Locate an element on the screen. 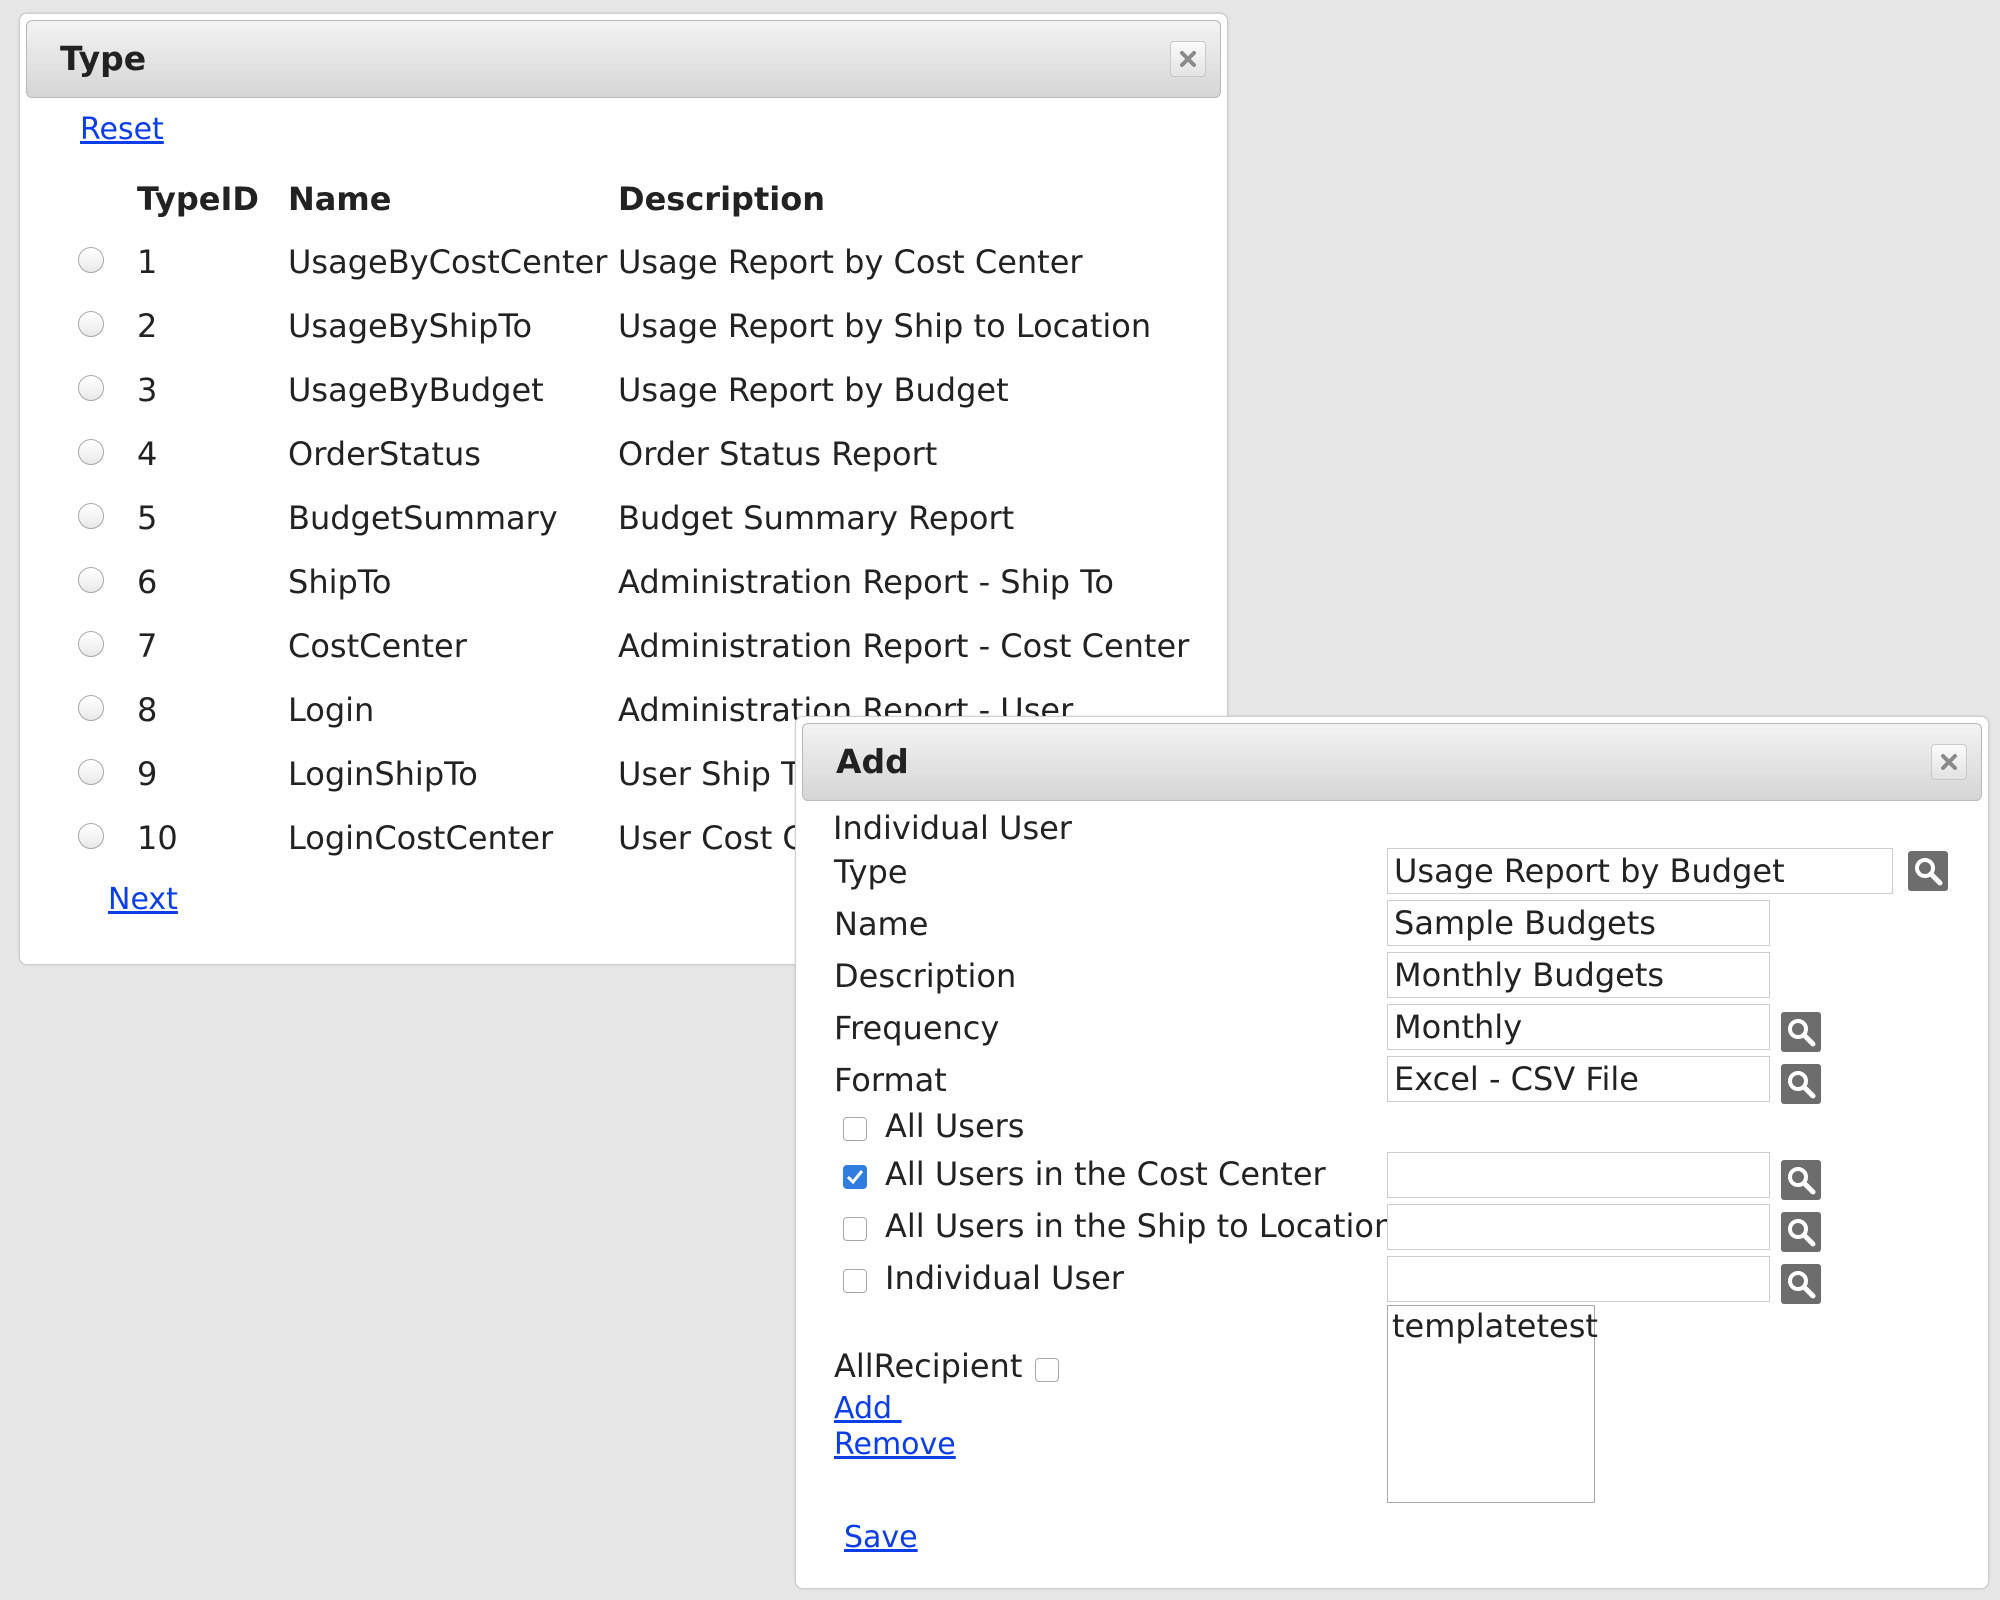 Image resolution: width=2000 pixels, height=1600 pixels. type-row-description: Usage Report by Ship to Location is located at coordinates (885, 326).